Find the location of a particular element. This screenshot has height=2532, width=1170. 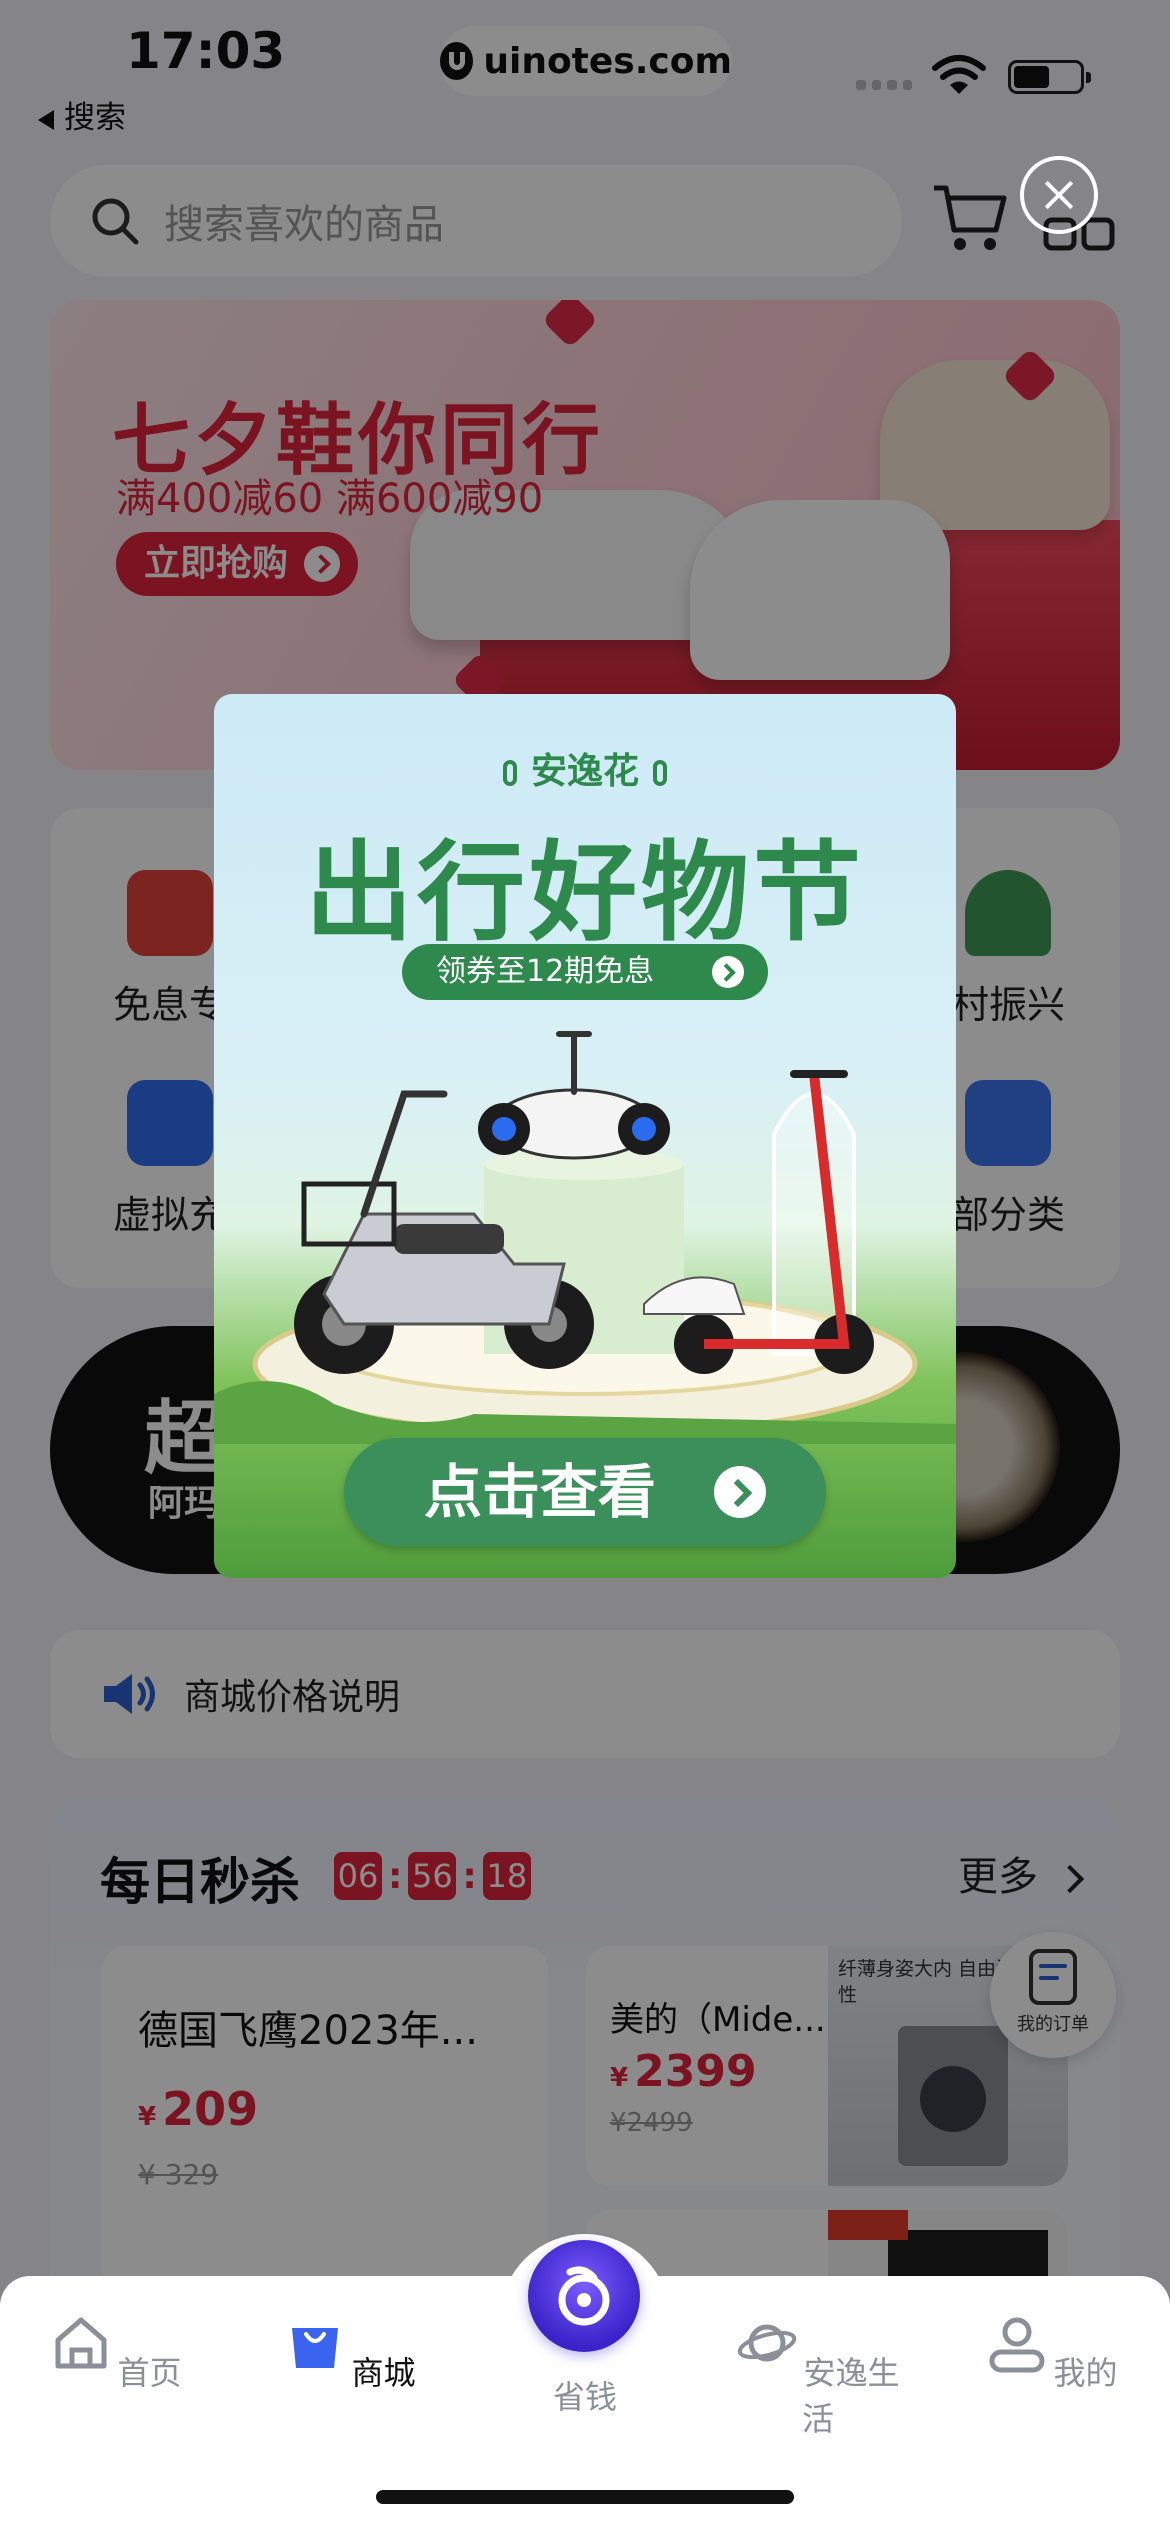

tab-mall: 商城 is located at coordinates (350, 2353).